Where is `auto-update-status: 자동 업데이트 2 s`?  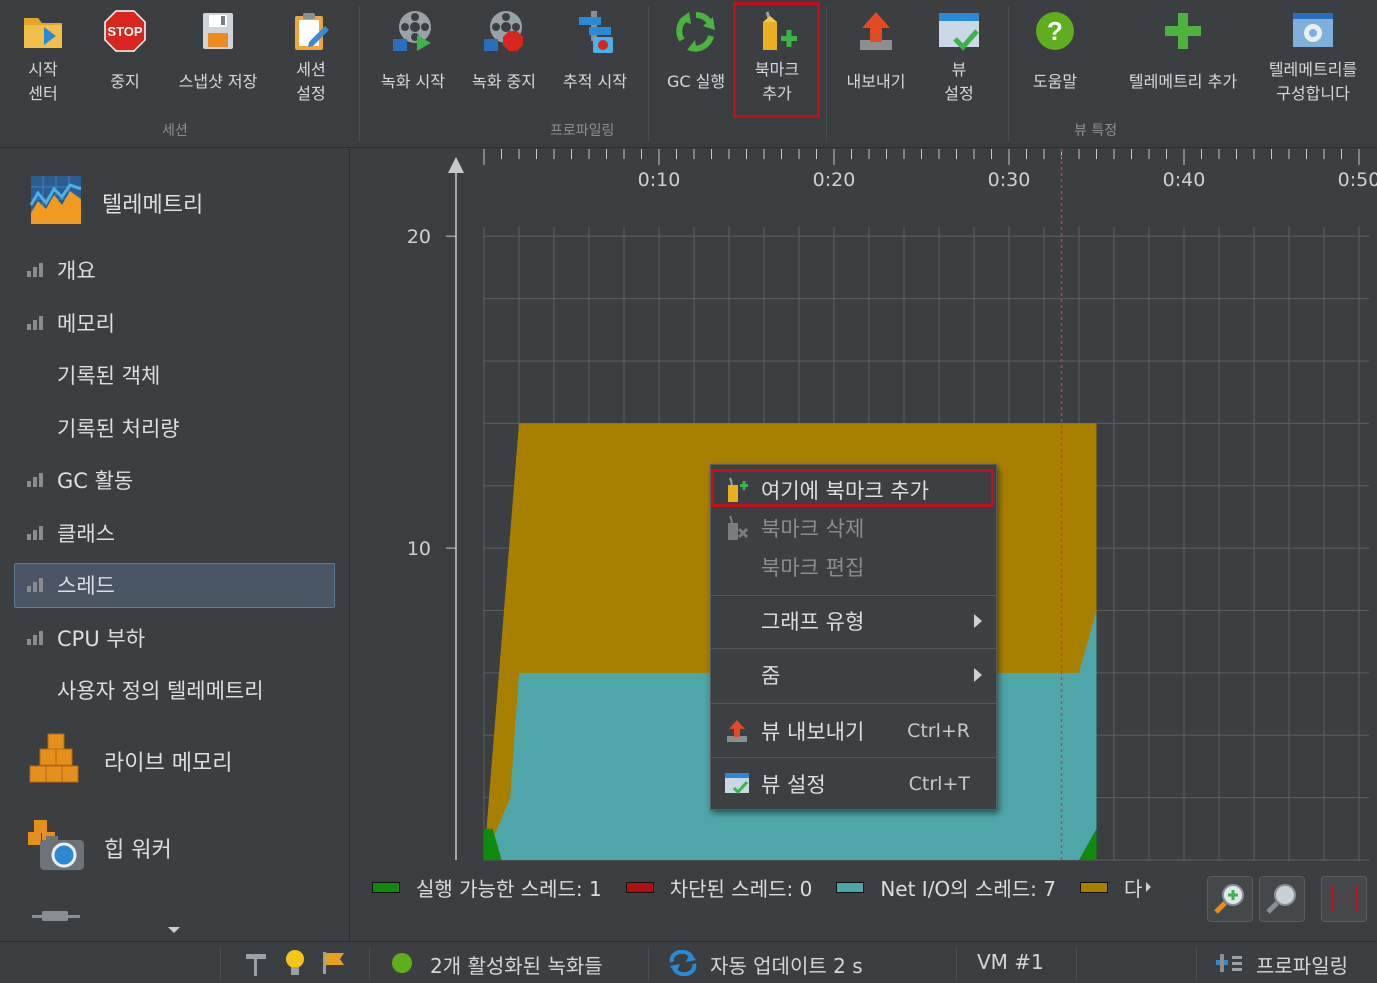 auto-update-status: 자동 업데이트 2 s is located at coordinates (786, 964).